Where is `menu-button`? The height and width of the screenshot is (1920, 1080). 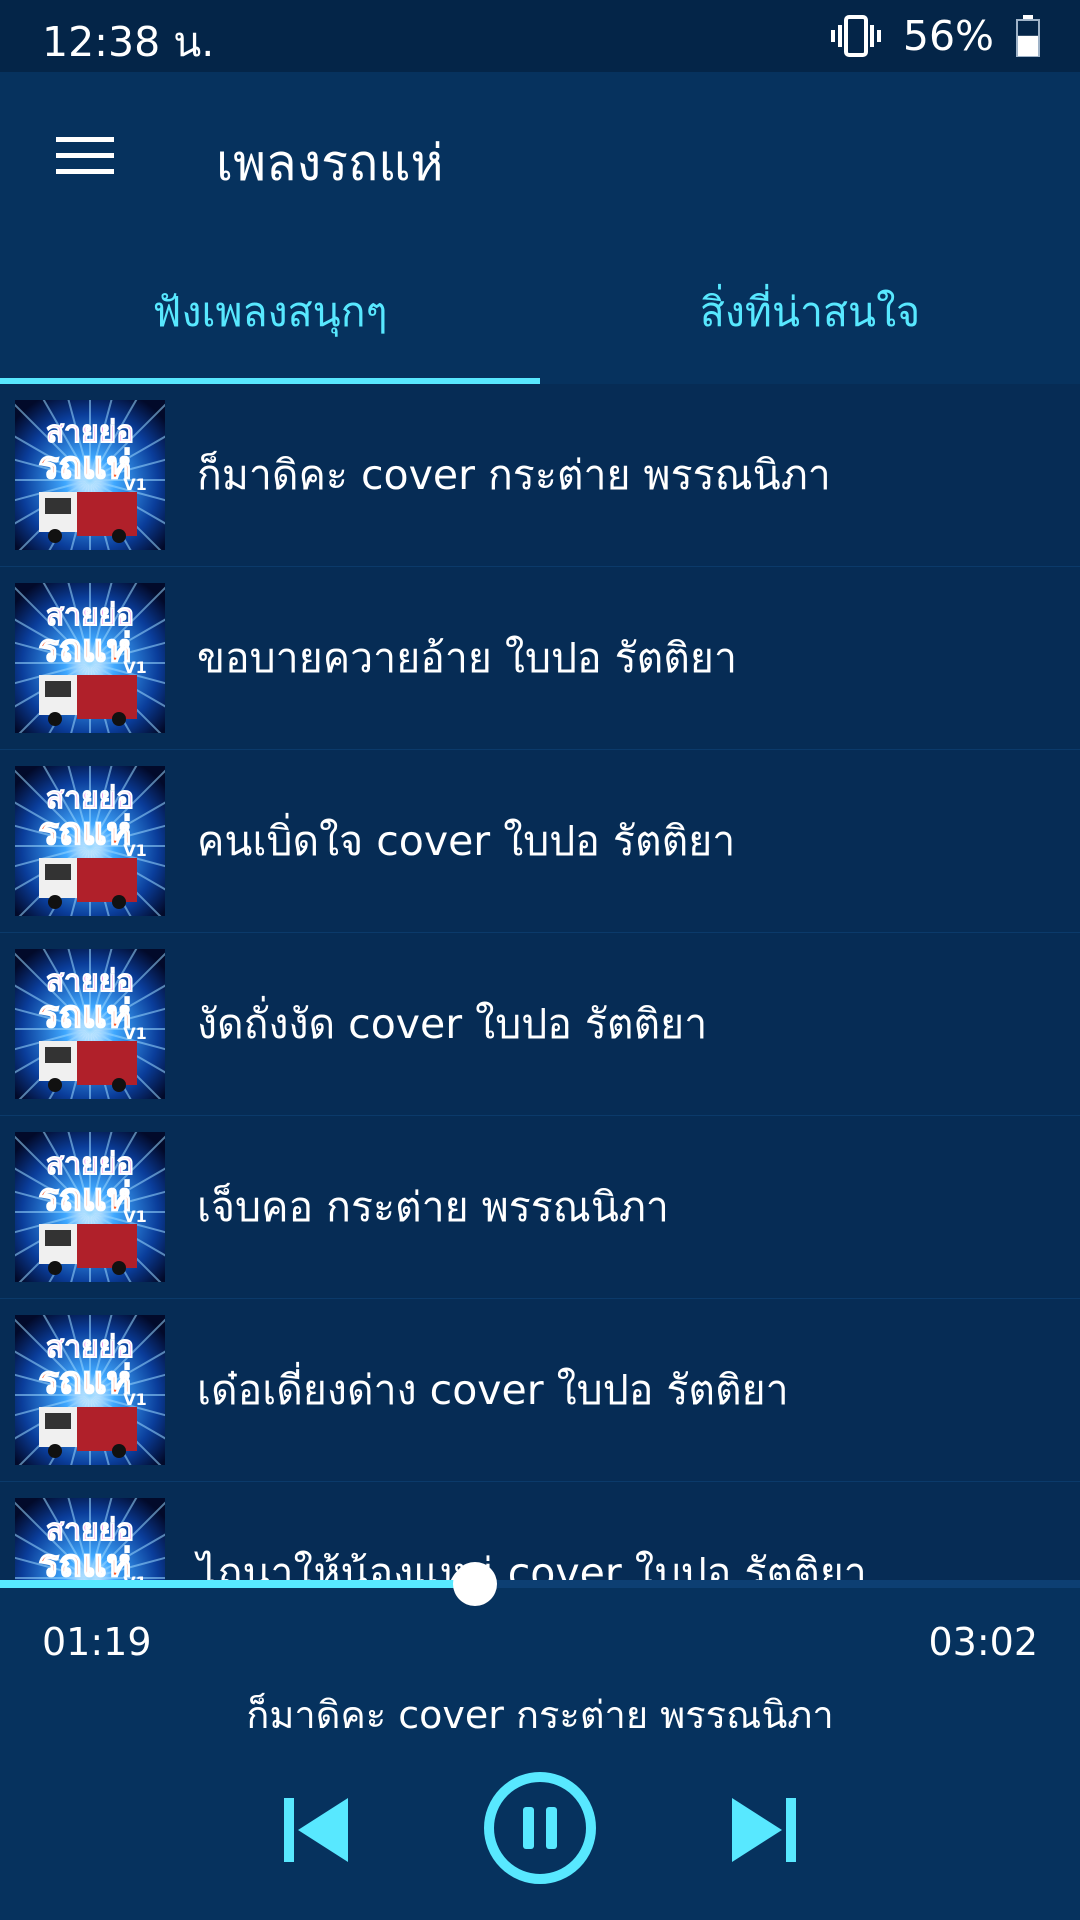
menu-button is located at coordinates (85, 156).